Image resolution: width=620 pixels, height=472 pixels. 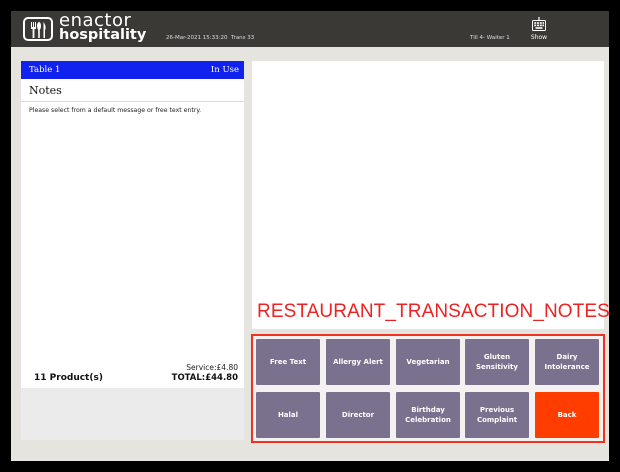 I want to click on table-name: Table 1, so click(x=45, y=70).